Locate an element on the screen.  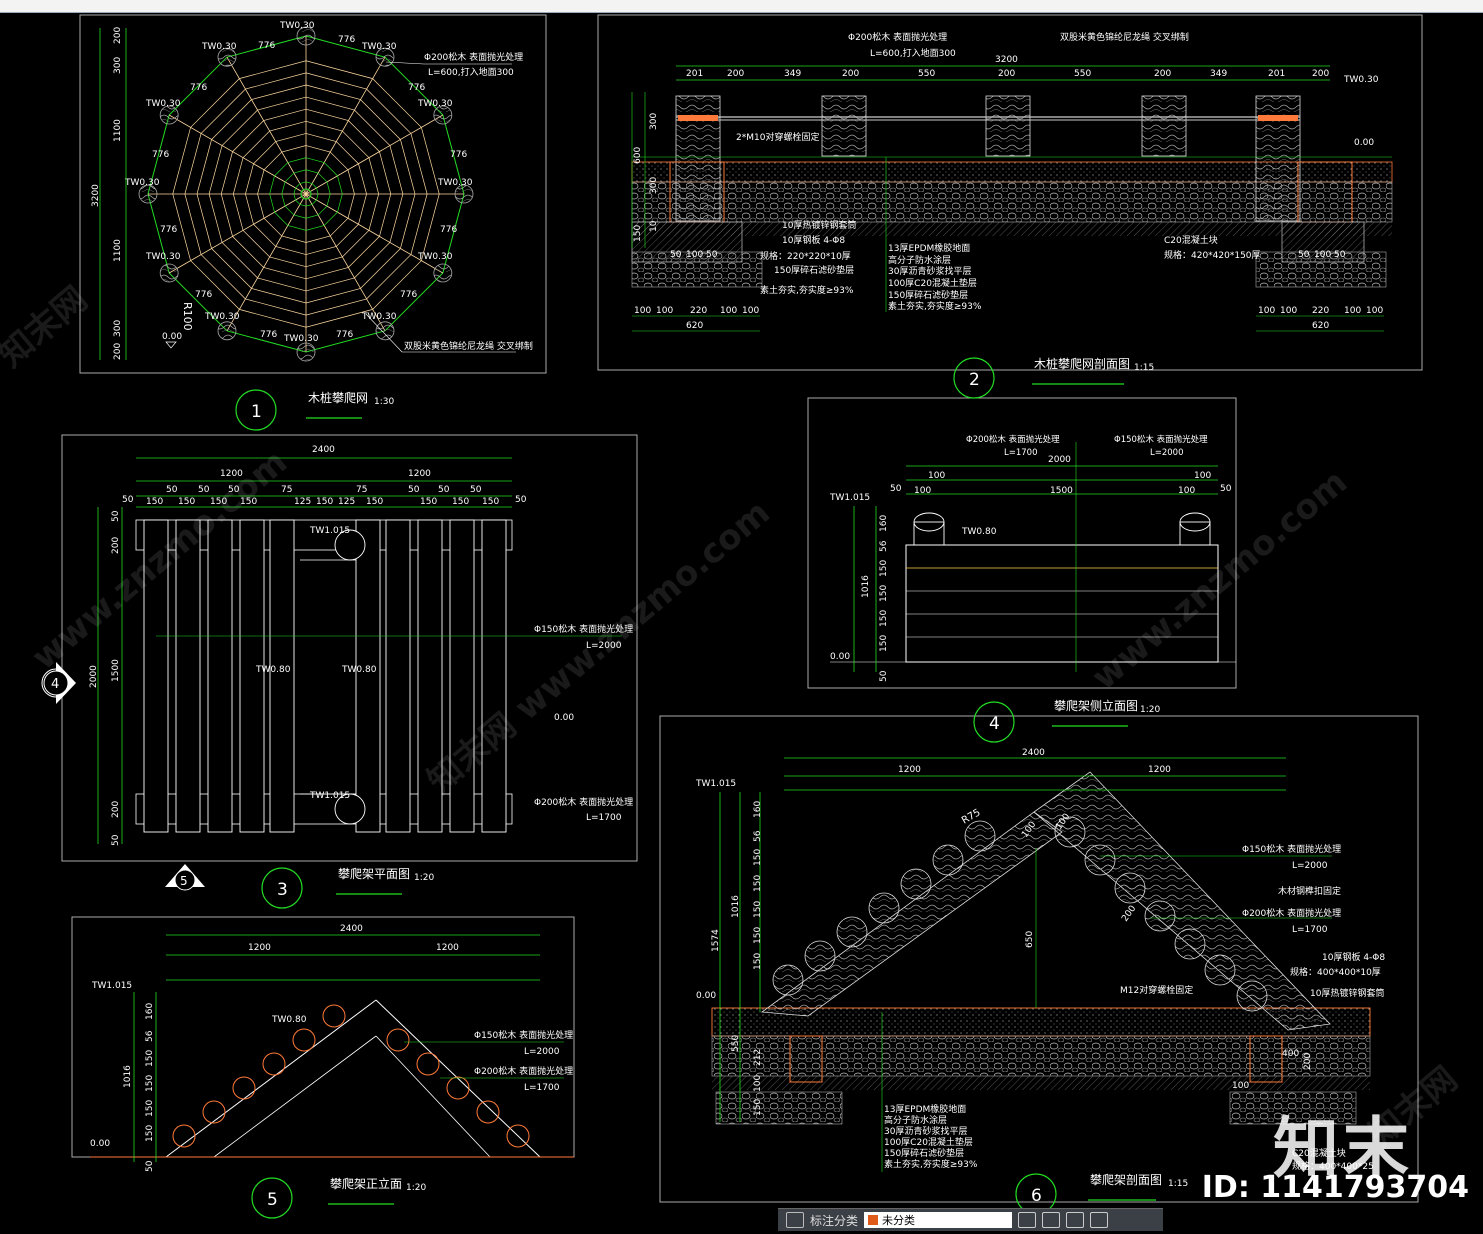
svg-text: 349 is located at coordinates (792, 74).